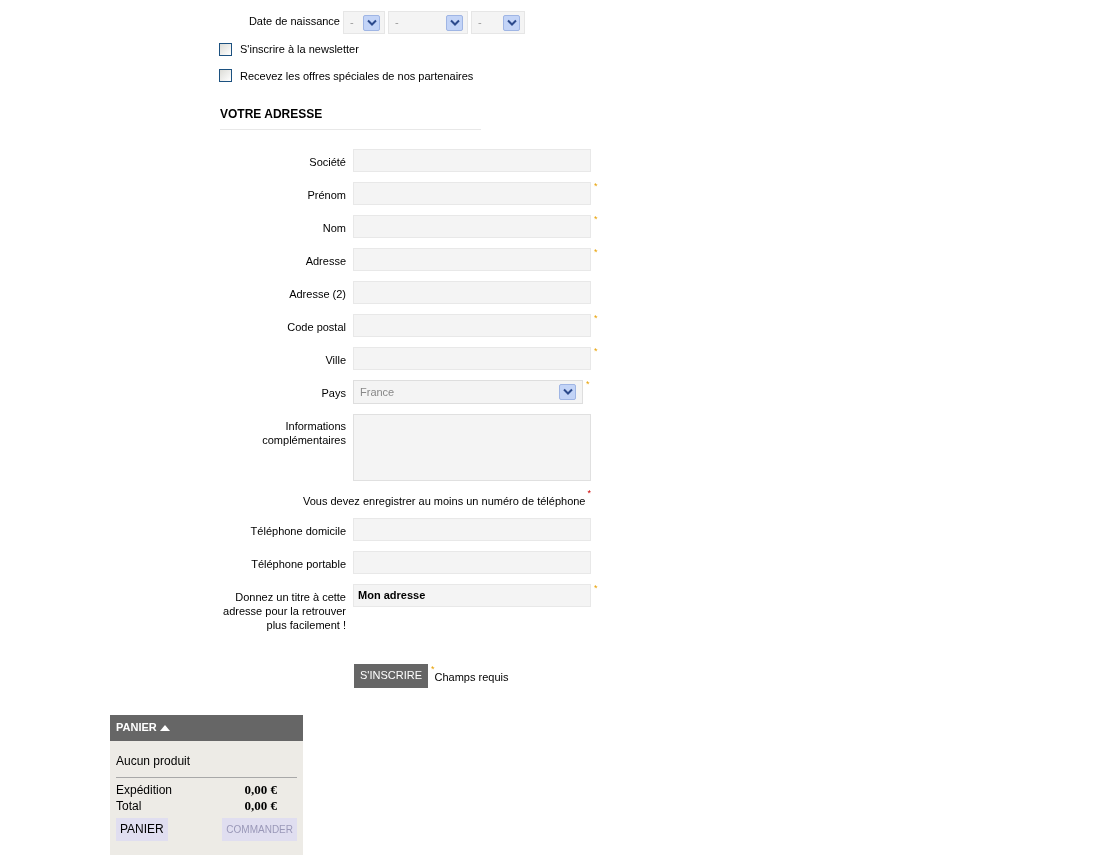  Describe the element at coordinates (316, 327) in the screenshot. I see `field-label: Code postal` at that location.